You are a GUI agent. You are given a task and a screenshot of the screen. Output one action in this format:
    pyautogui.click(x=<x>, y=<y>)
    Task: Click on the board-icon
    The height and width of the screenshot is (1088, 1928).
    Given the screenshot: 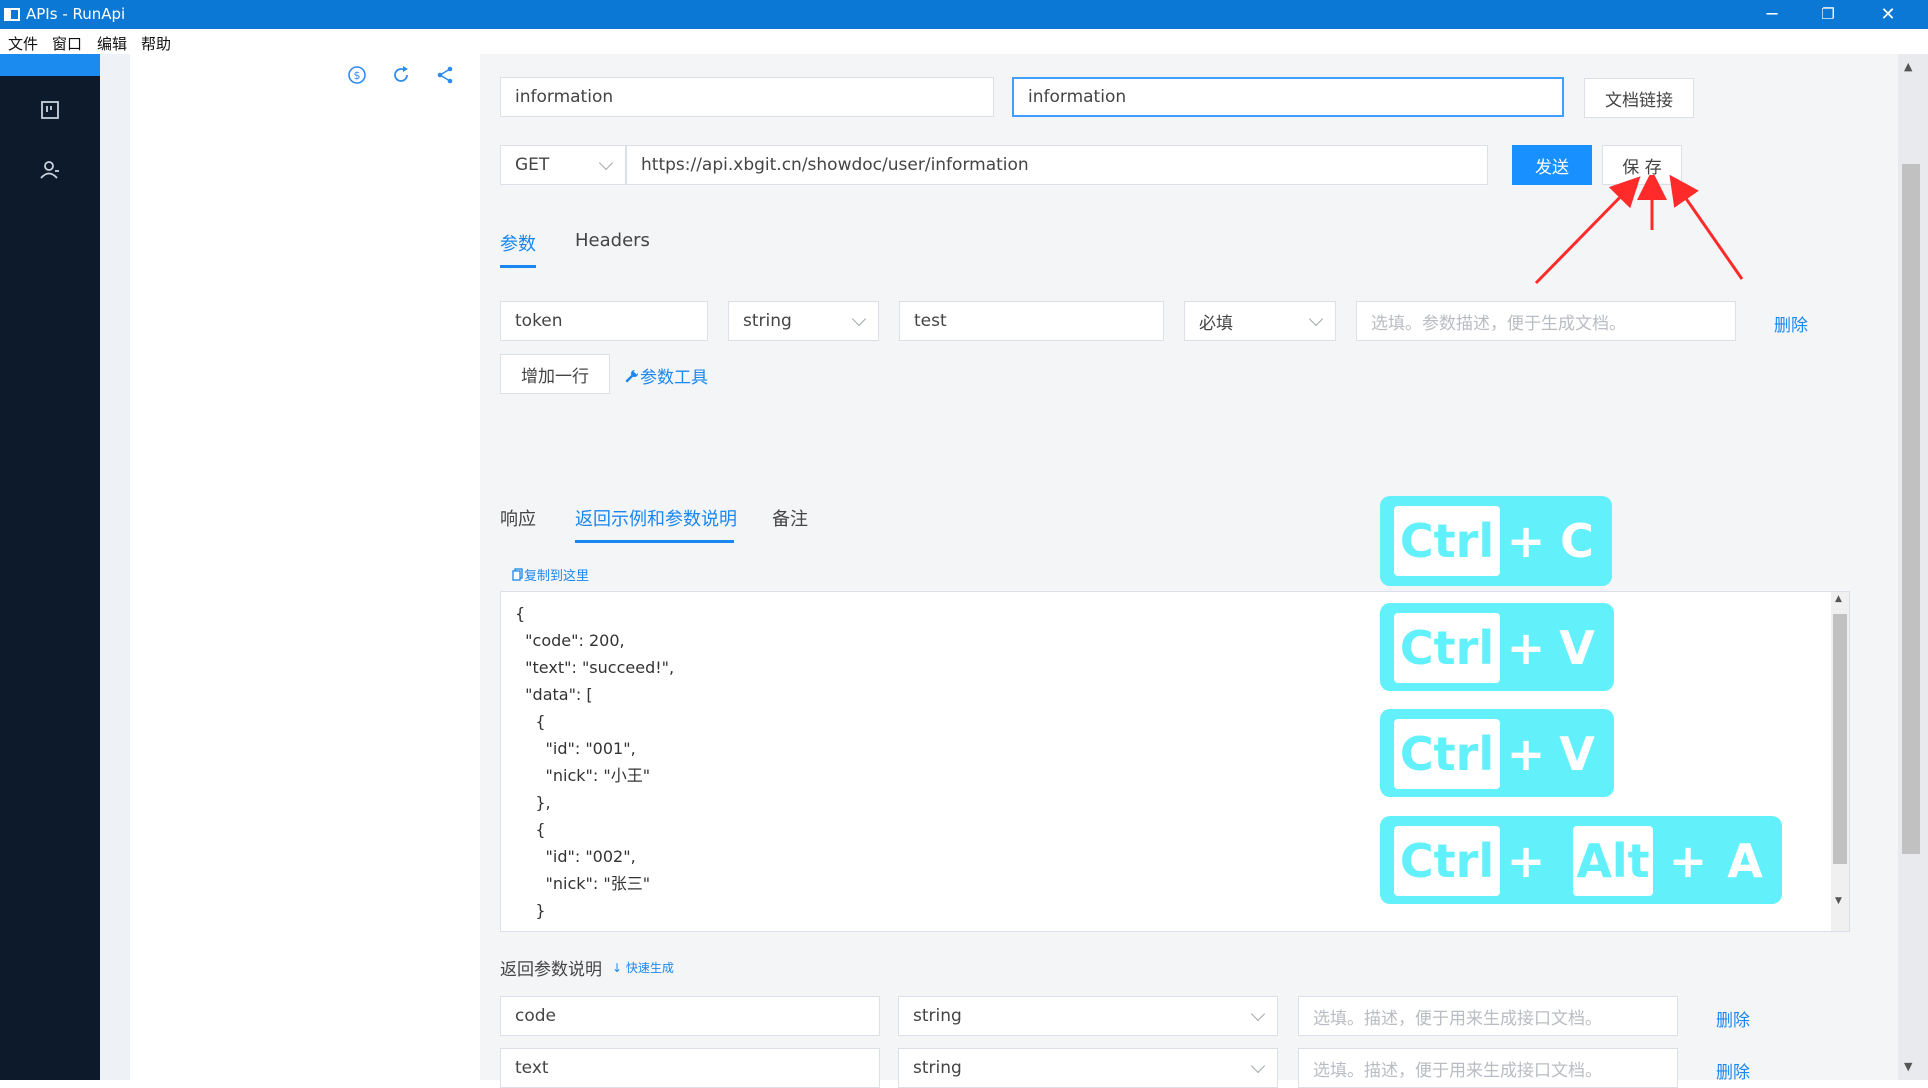 What is the action you would take?
    pyautogui.click(x=50, y=110)
    